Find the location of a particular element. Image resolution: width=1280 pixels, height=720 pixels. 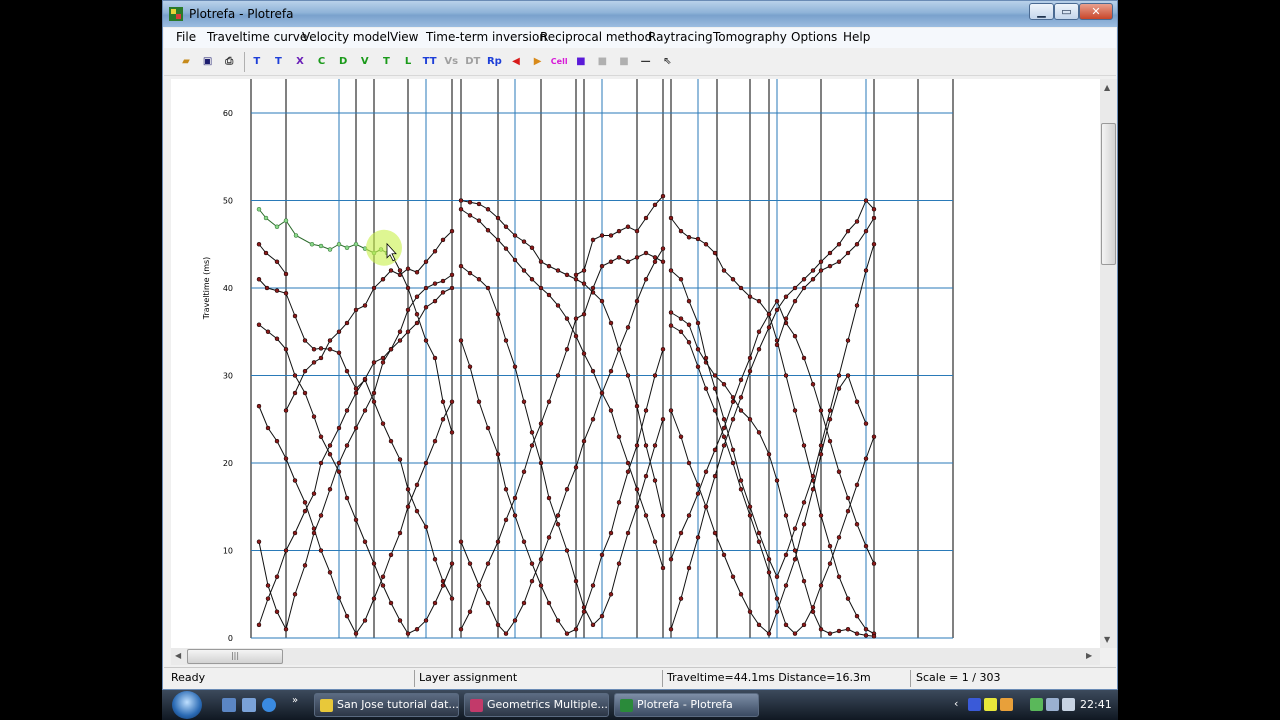

menu-traveltime-curve: Traveltime curve is located at coordinates (257, 37).